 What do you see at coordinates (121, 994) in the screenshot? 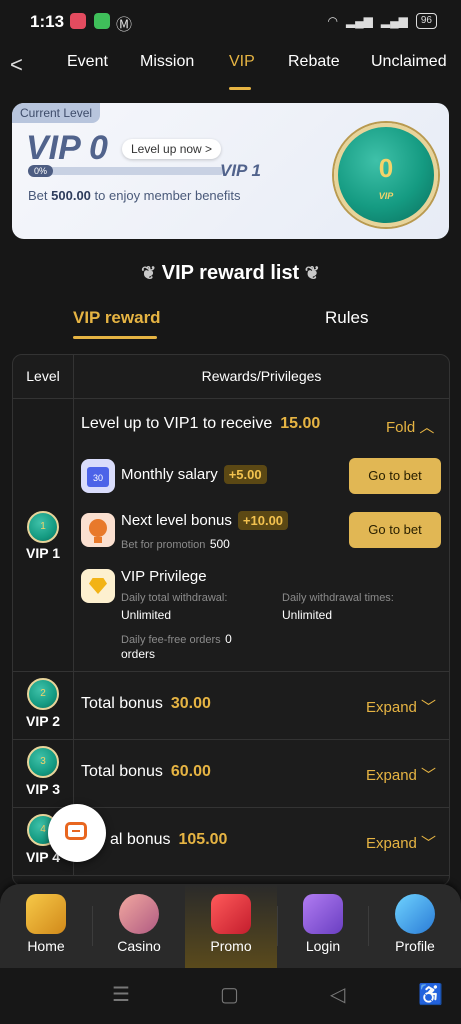
I see `menu-icon: ☰` at bounding box center [121, 994].